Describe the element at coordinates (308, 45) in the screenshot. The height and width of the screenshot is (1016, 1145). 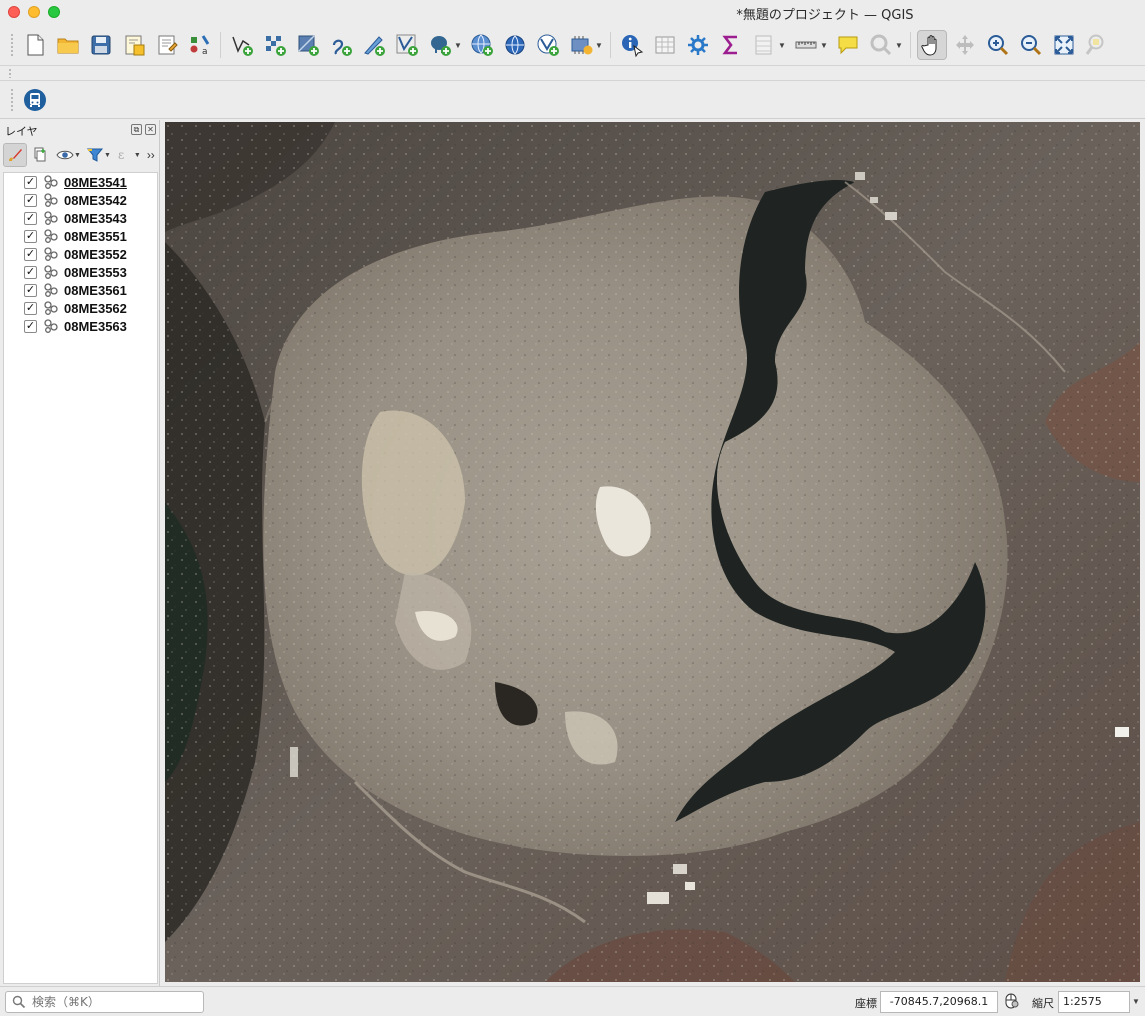
I see `new-spatialite-layer-button` at that location.